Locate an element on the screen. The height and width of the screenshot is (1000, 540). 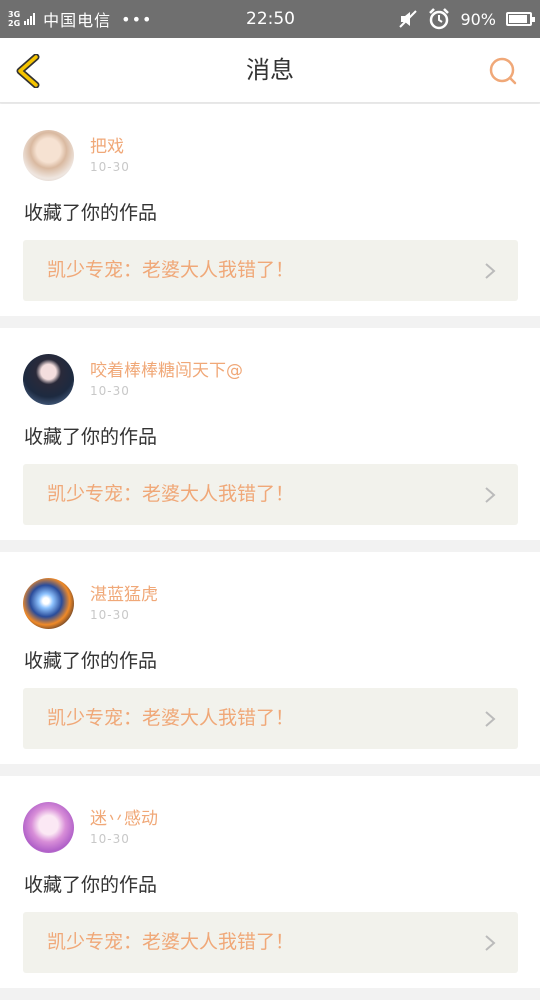
nav-header: 消息 is located at coordinates (270, 70).